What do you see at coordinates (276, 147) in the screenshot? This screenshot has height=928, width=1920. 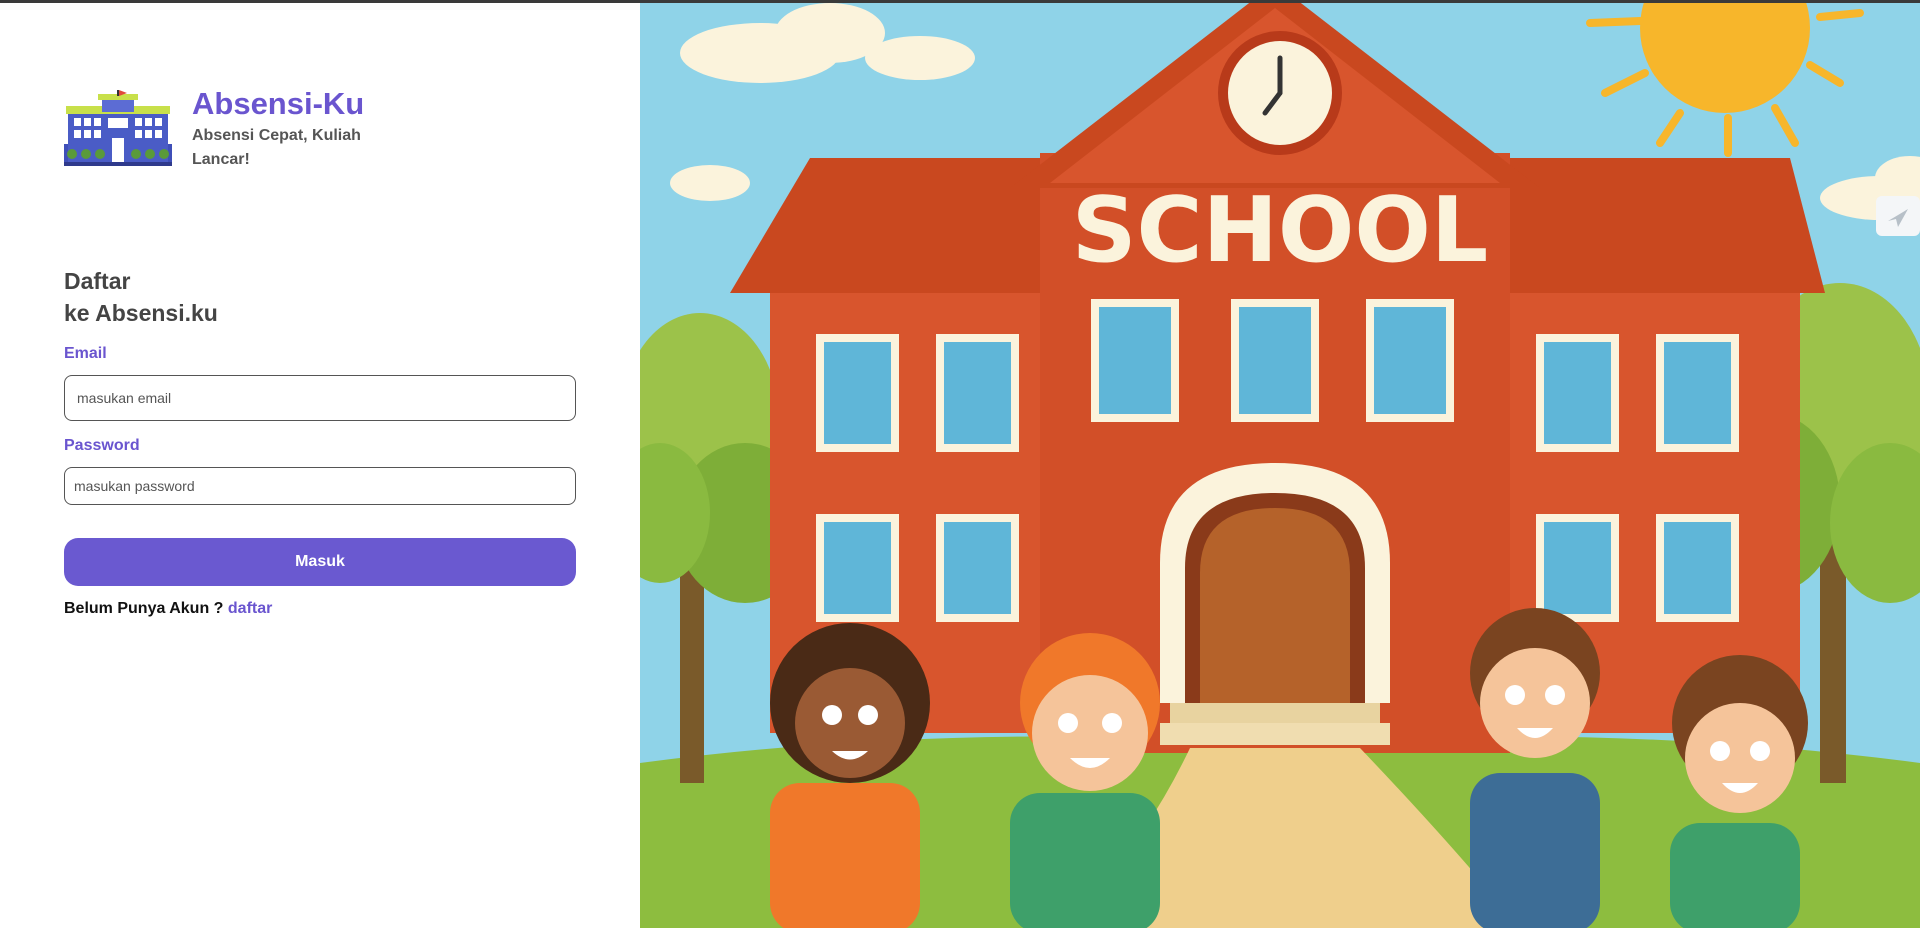 I see `brand-tagline: Absensi Cepat, Kuliah Lancar!` at bounding box center [276, 147].